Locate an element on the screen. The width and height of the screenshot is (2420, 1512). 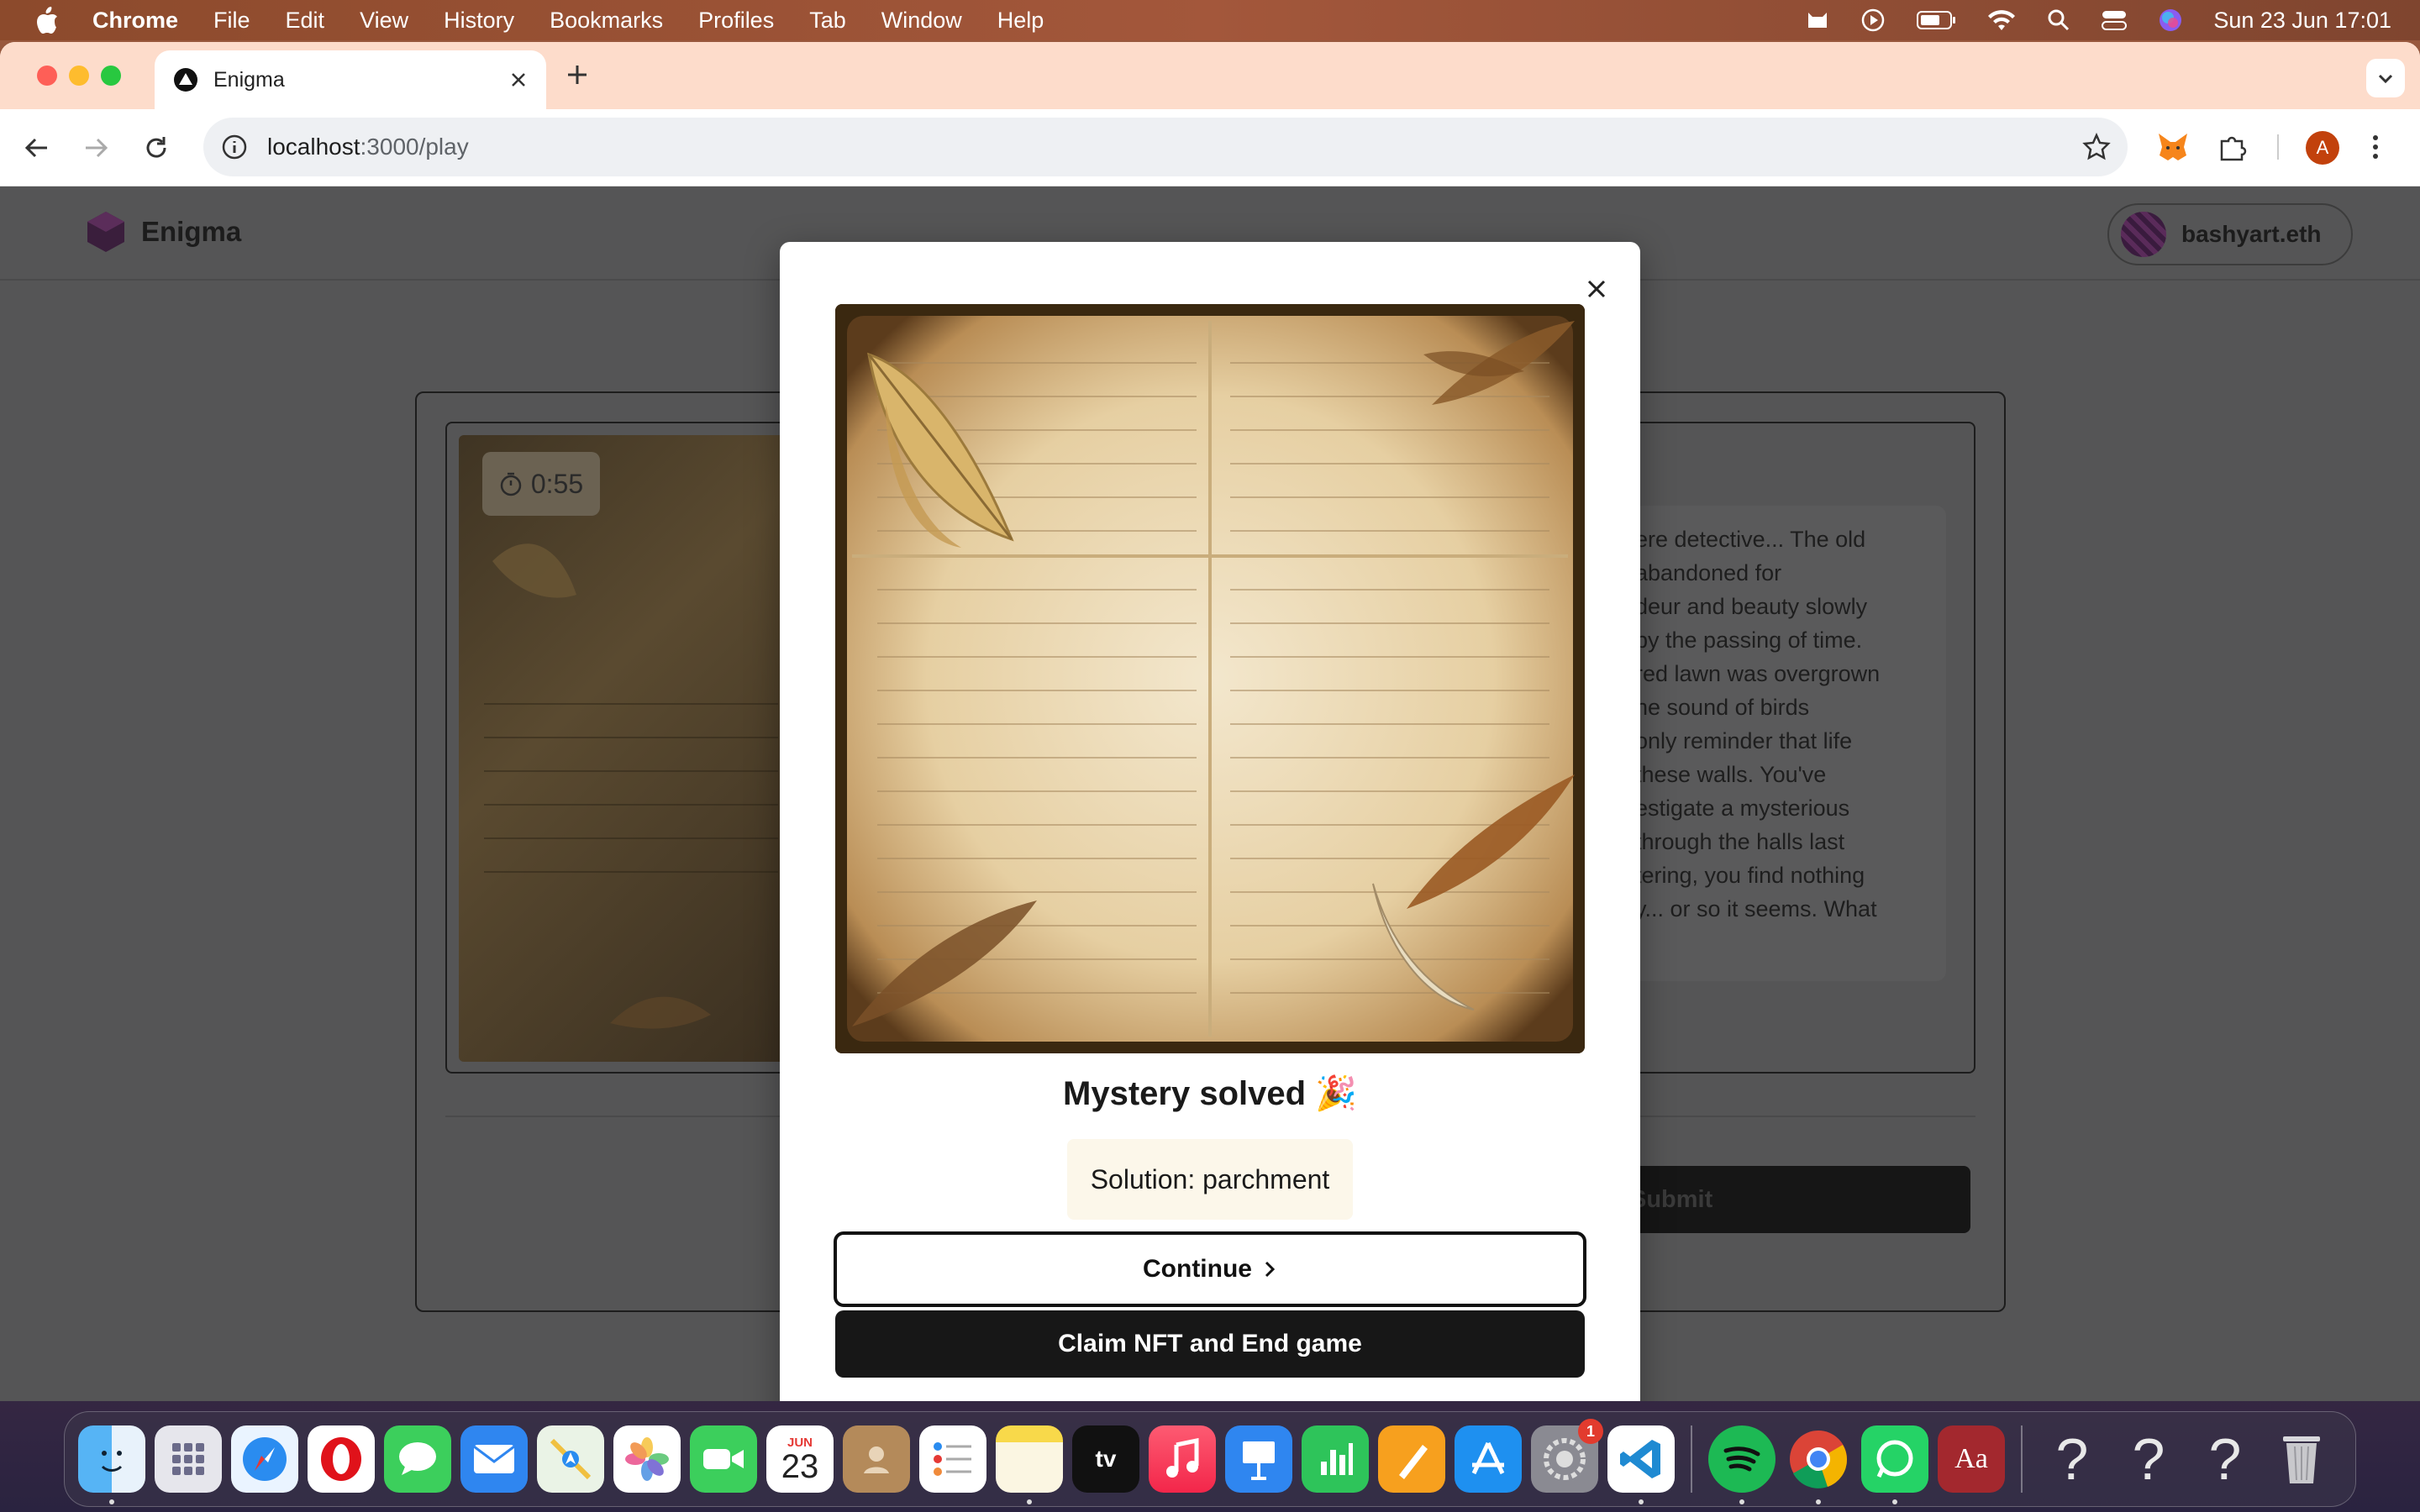
browser-toolbar: localhost:3000/play A is located at coordinates (1210, 147).